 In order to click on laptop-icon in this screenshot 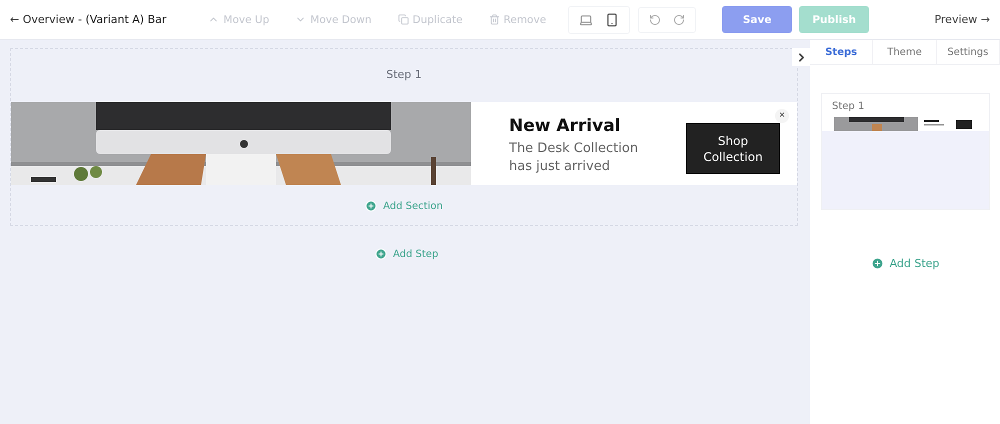, I will do `click(586, 19)`.